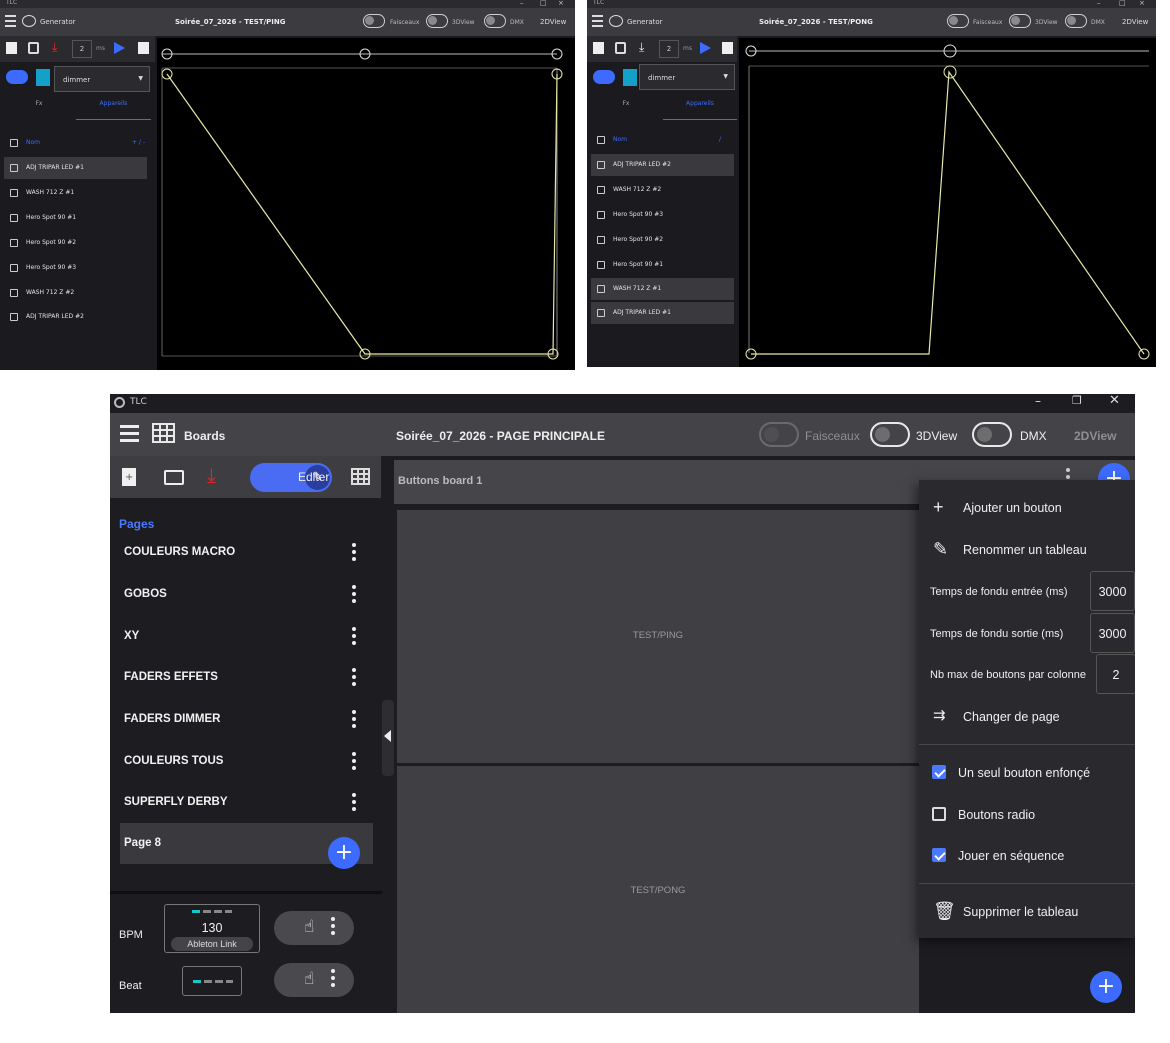 The image size is (1170, 1043). Describe the element at coordinates (720, 139) in the screenshot. I see `add-remove: /` at that location.